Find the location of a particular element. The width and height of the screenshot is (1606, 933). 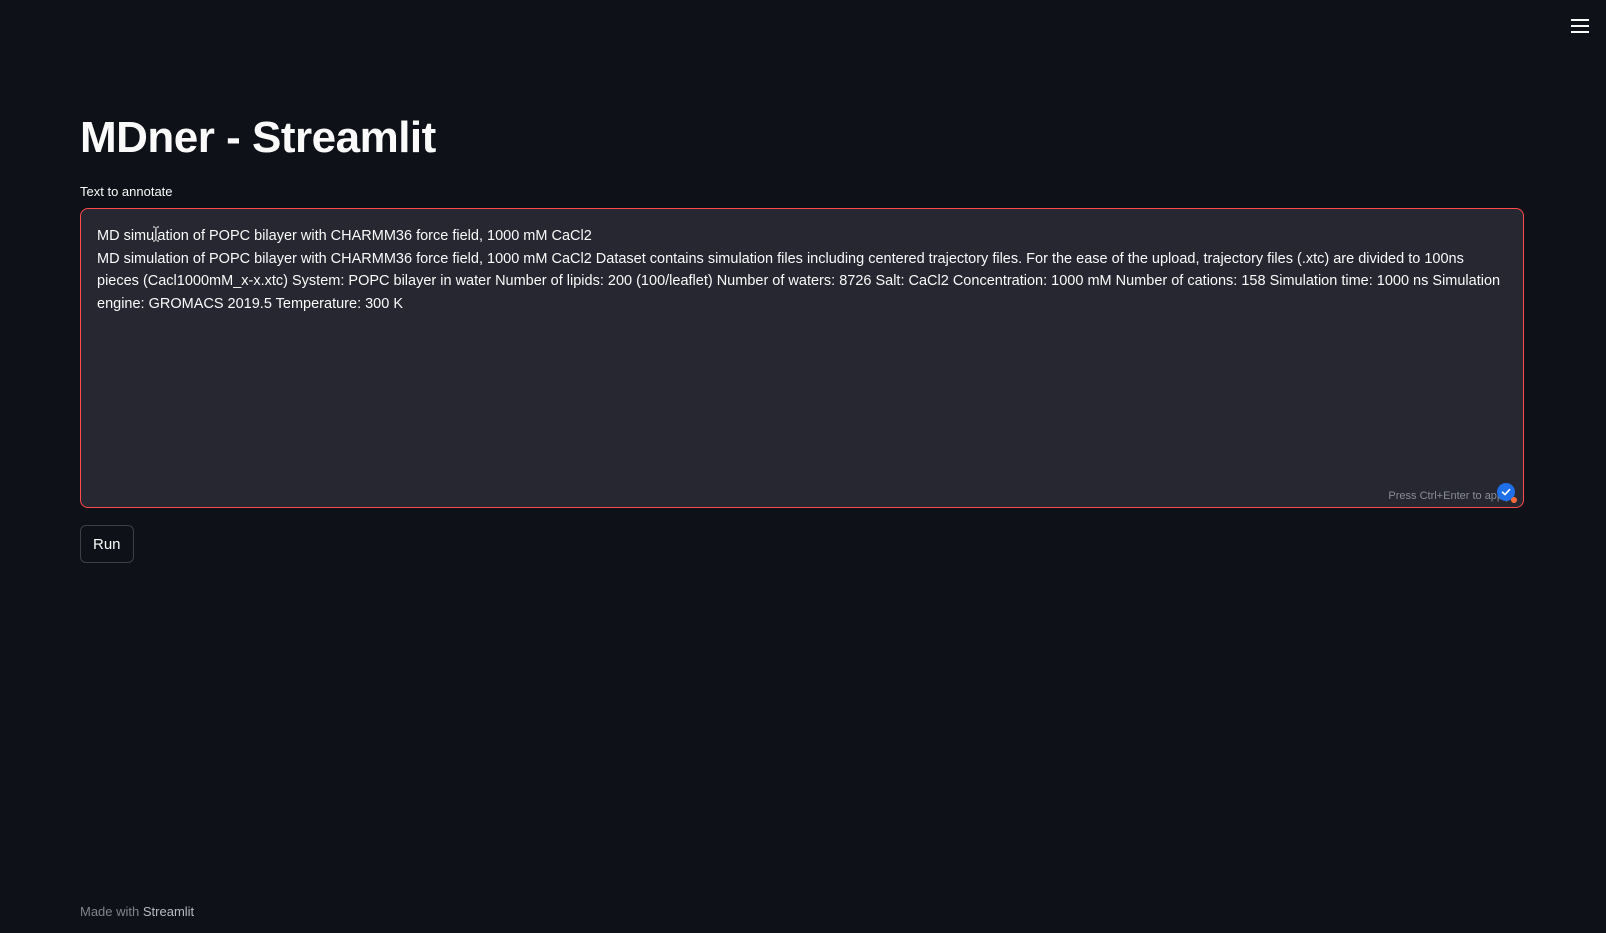

hamburger-menu-icon is located at coordinates (1580, 26).